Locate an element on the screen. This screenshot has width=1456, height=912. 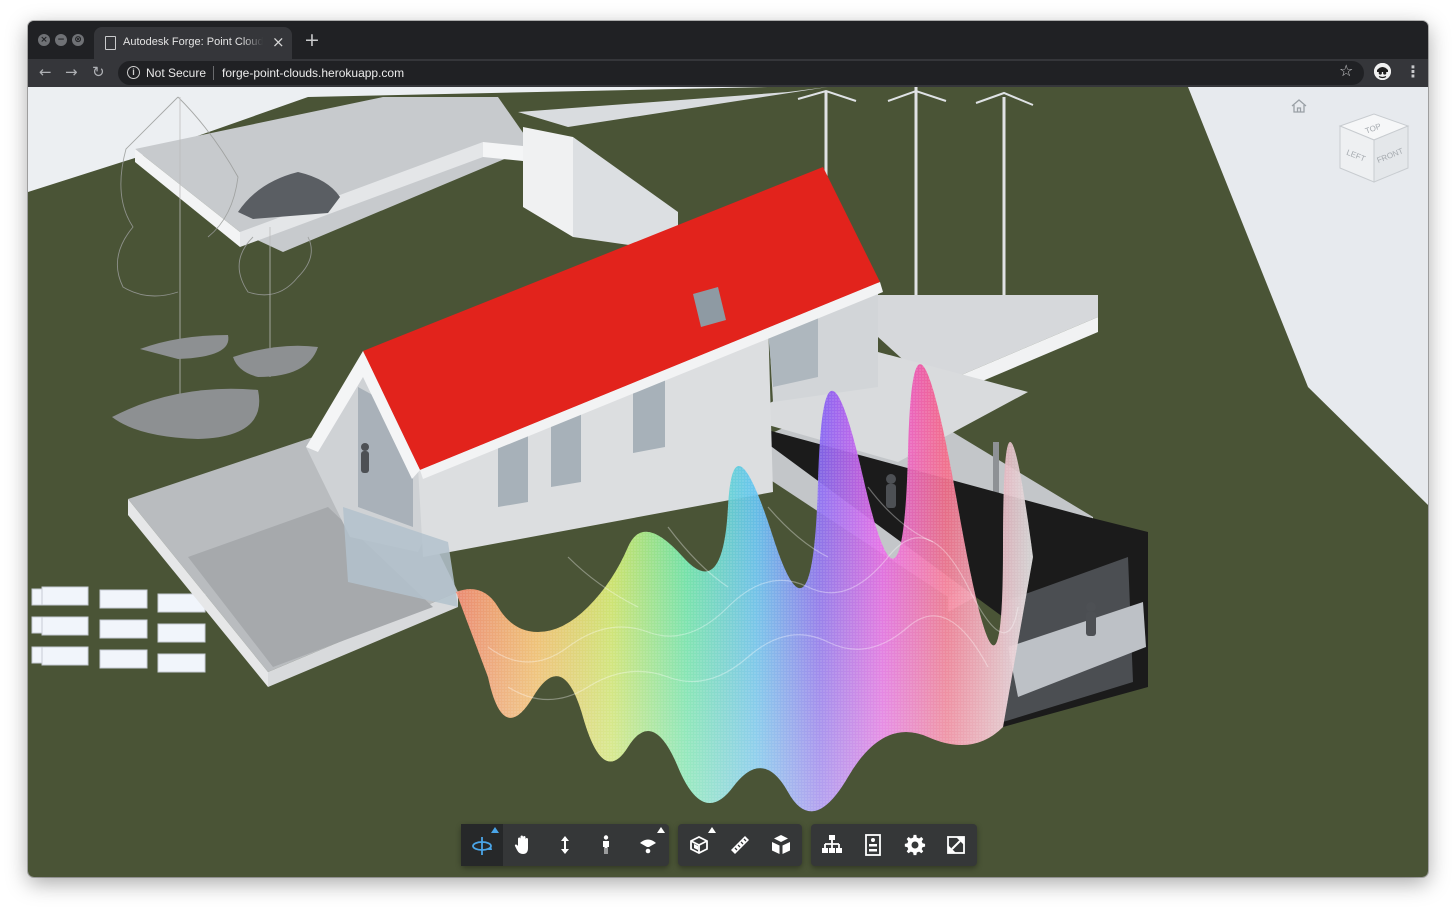
page-icon is located at coordinates (110, 43).